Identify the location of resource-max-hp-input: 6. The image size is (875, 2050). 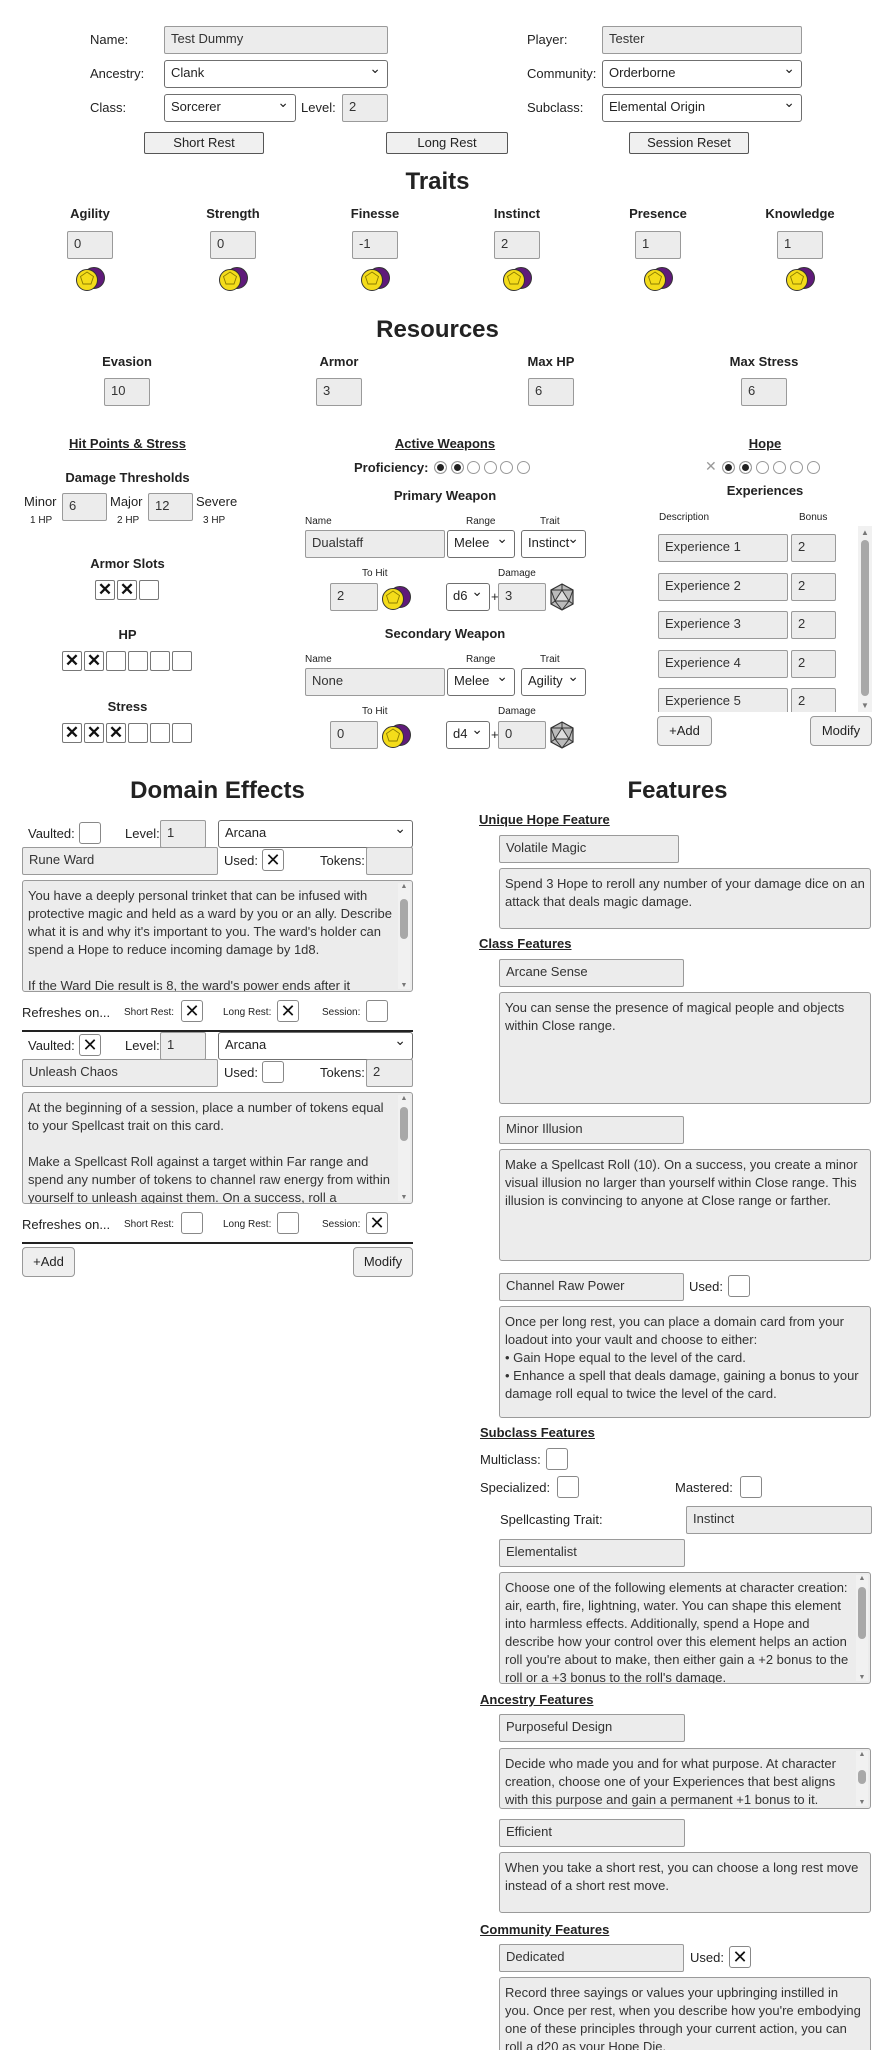
(551, 392).